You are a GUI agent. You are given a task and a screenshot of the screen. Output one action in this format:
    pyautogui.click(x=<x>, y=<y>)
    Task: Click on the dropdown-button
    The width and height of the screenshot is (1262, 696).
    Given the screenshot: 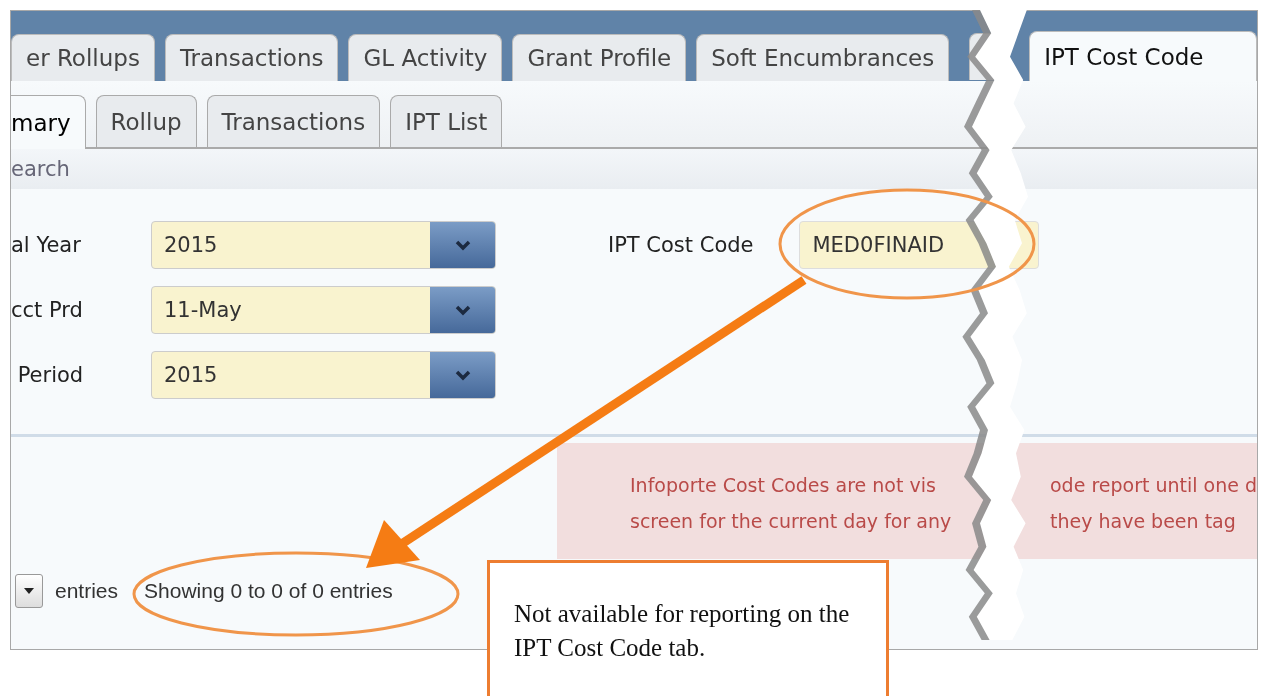 What is the action you would take?
    pyautogui.click(x=29, y=591)
    